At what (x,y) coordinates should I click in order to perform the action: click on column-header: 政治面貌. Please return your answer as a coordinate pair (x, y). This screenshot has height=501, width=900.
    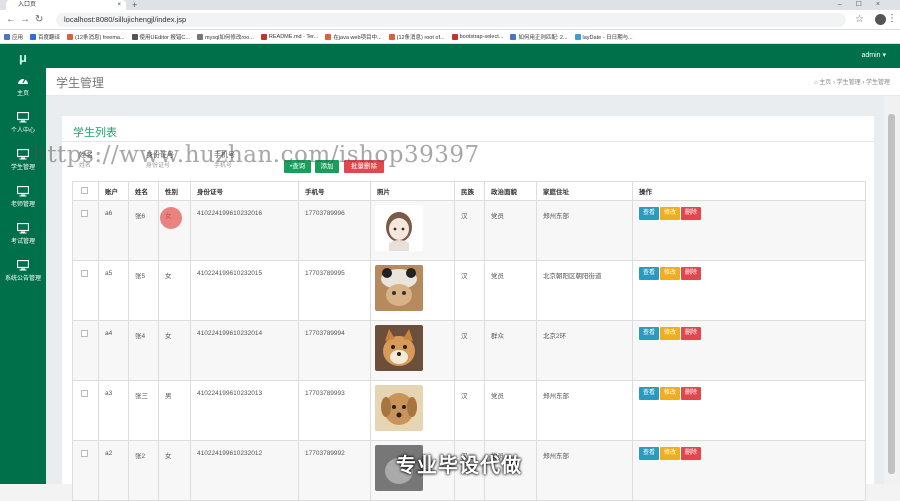
    Looking at the image, I should click on (510, 191).